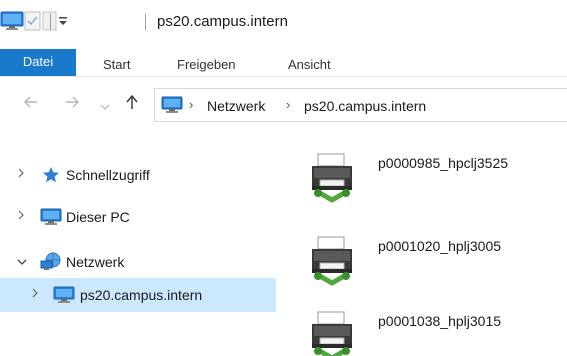  What do you see at coordinates (38, 62) in the screenshot?
I see `tab-file: Datei` at bounding box center [38, 62].